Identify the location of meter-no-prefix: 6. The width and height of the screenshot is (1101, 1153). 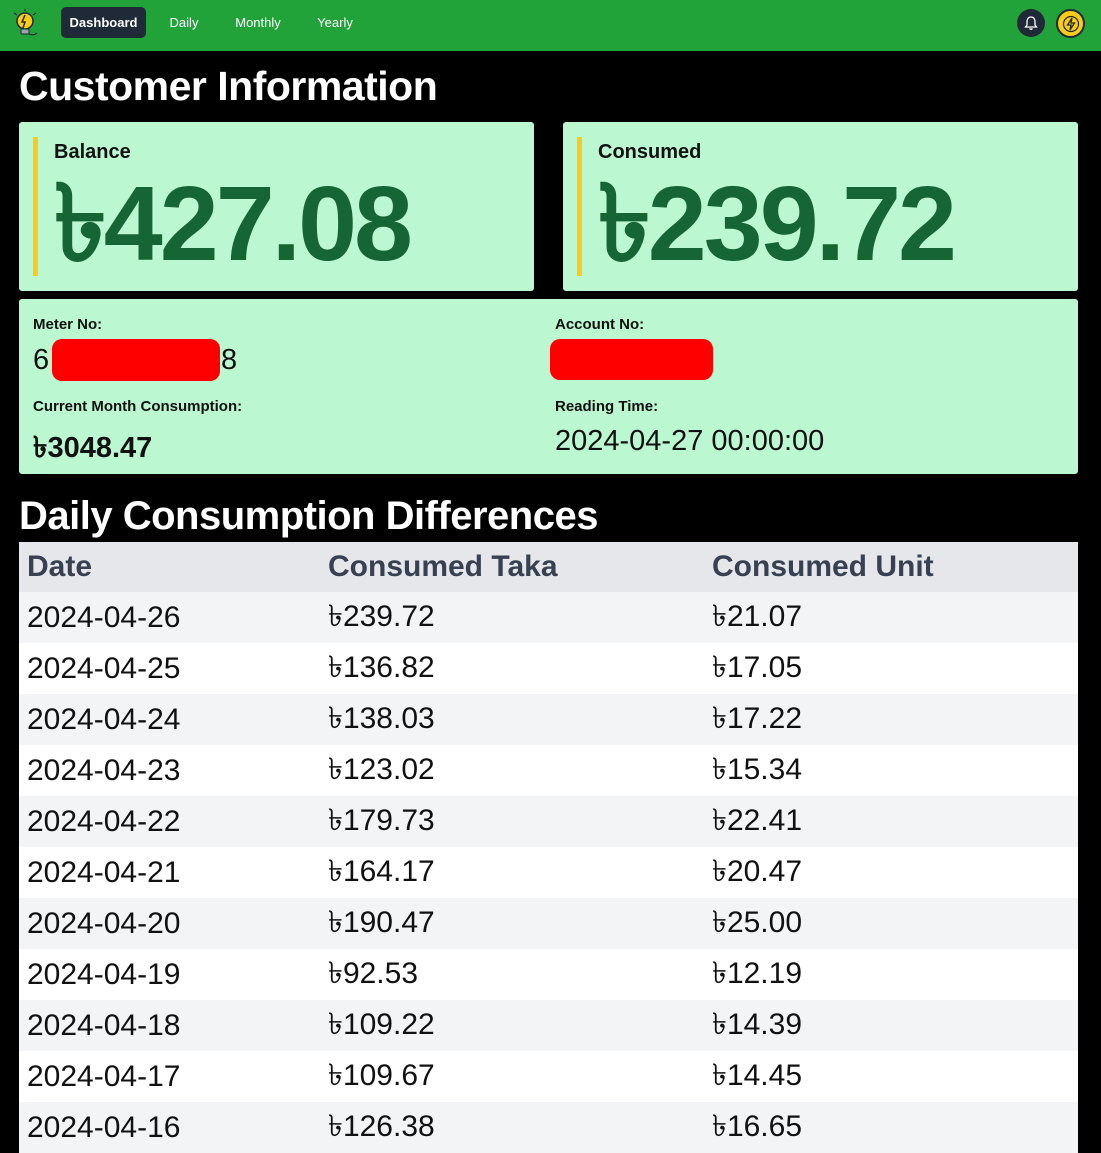
(41, 360).